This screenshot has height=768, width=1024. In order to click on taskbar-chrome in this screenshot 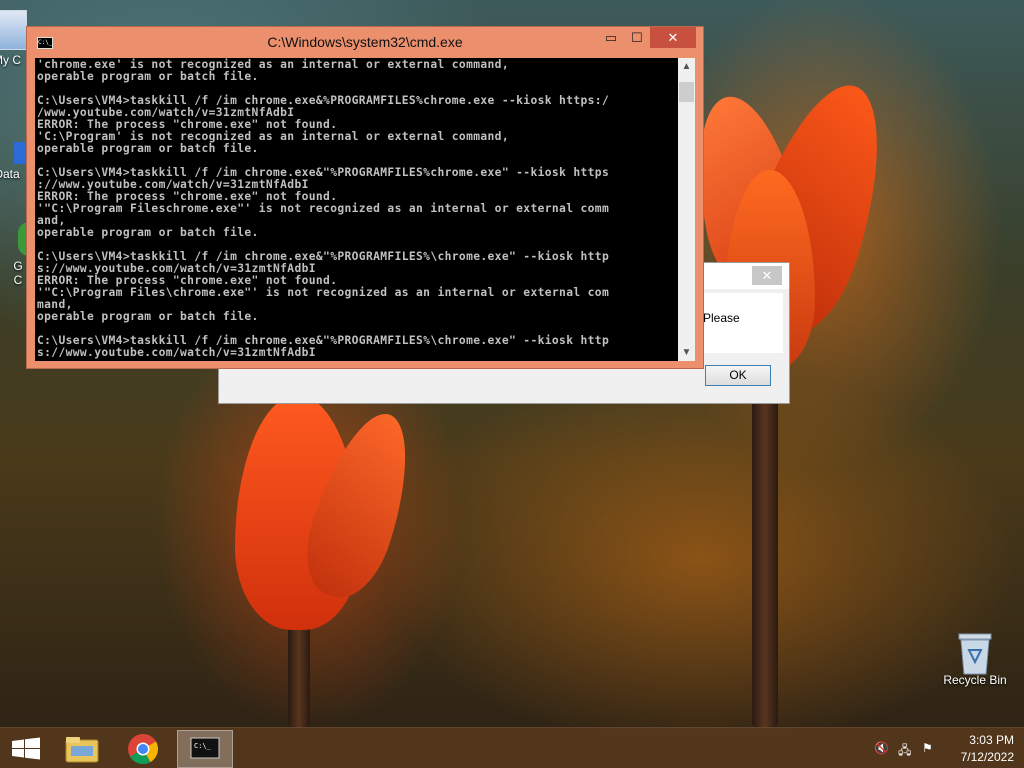, I will do `click(143, 749)`.